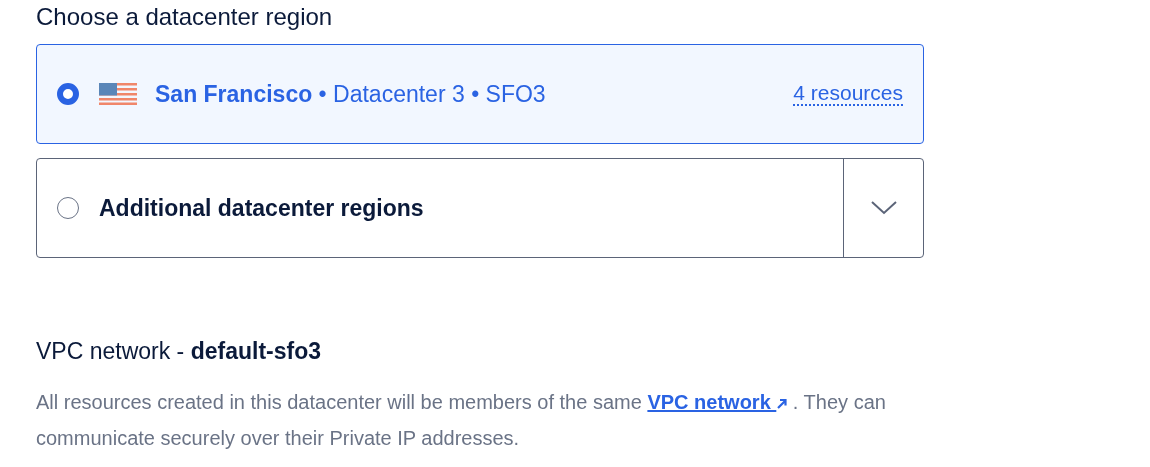 The width and height of the screenshot is (1150, 467). I want to click on region-name: San Francisco • Datacenter 3 • SFO3, so click(351, 94).